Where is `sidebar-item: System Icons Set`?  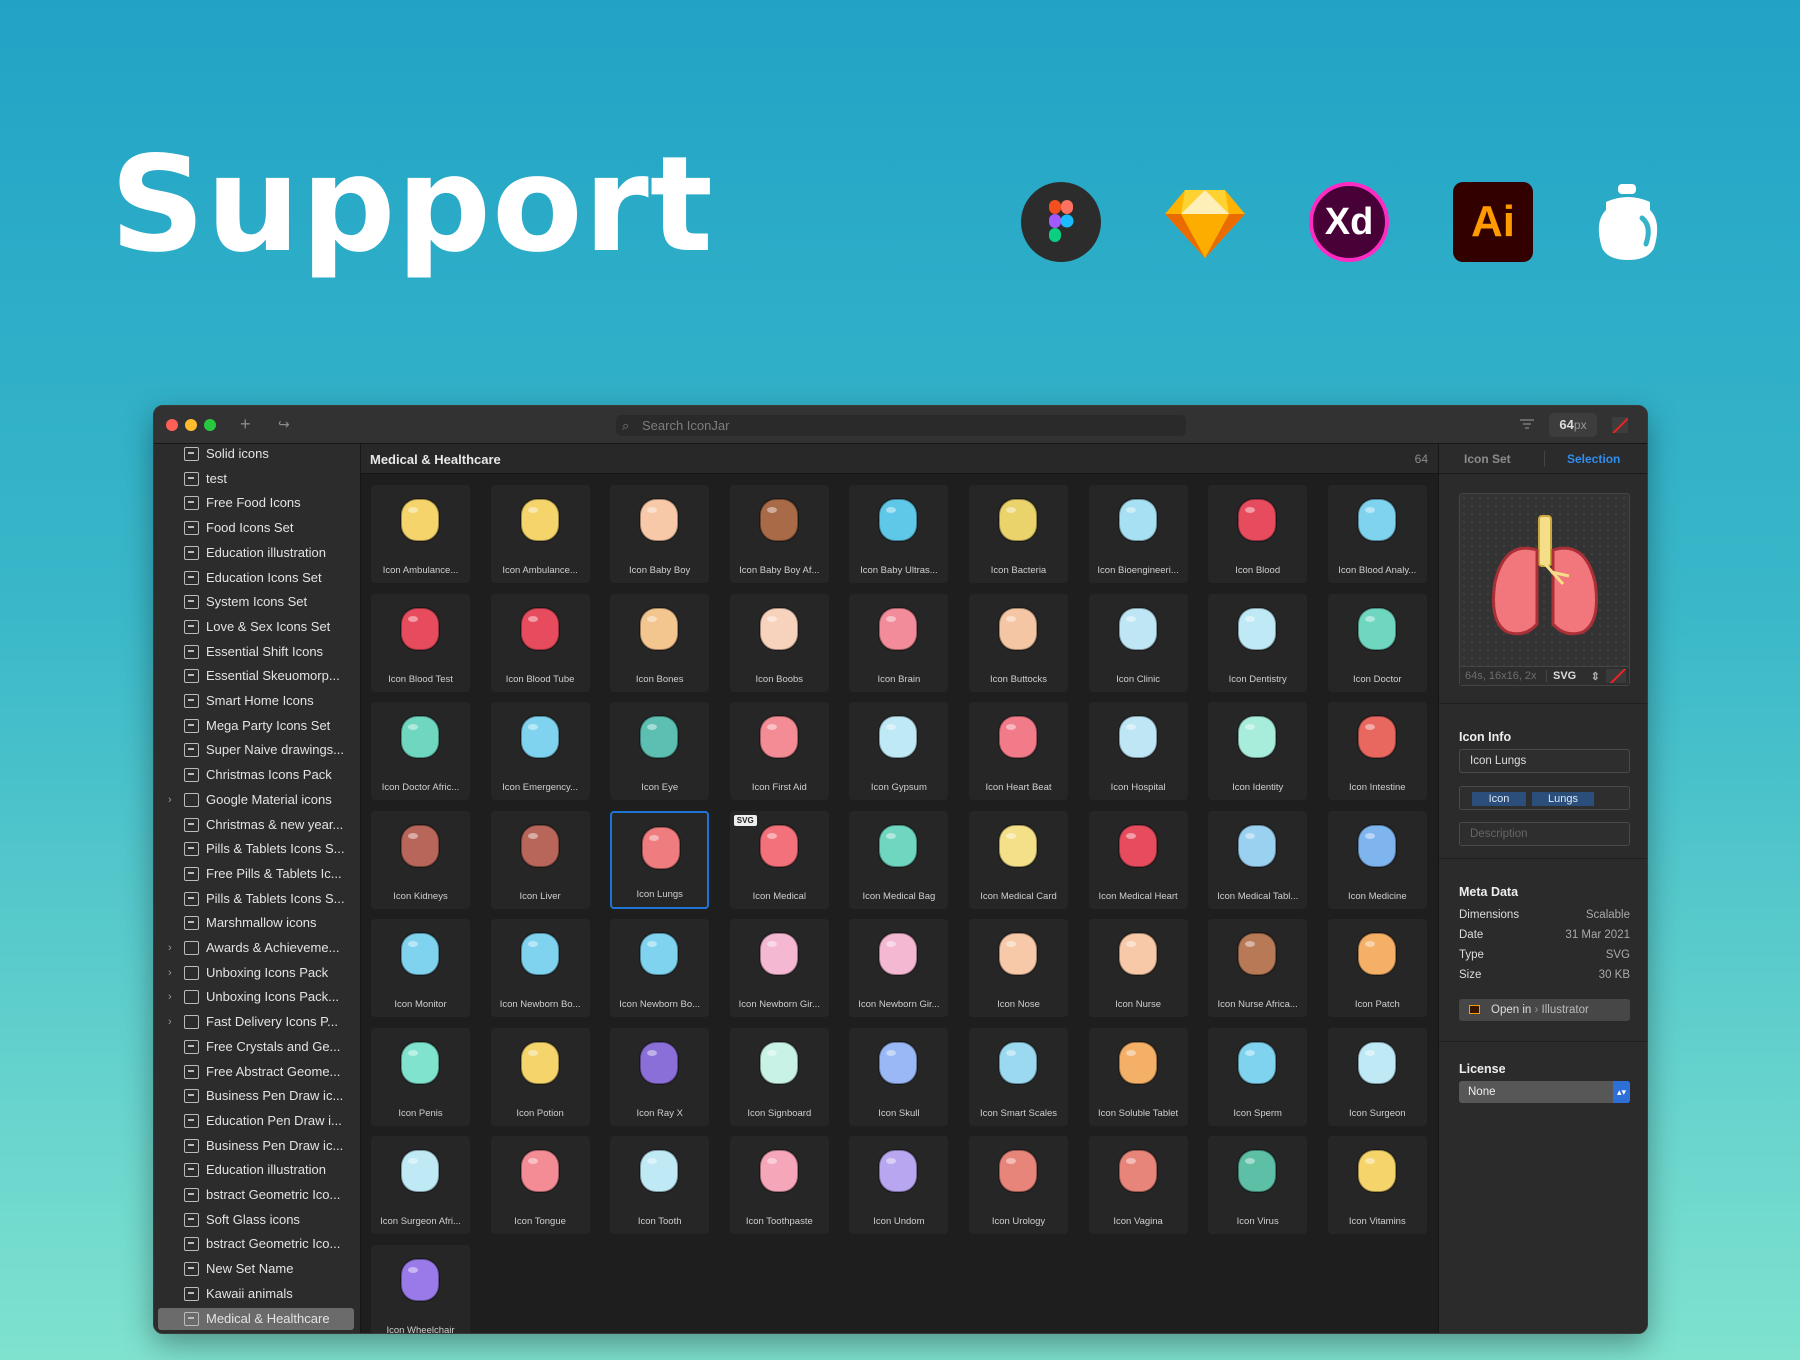 sidebar-item: System Icons Set is located at coordinates (256, 602).